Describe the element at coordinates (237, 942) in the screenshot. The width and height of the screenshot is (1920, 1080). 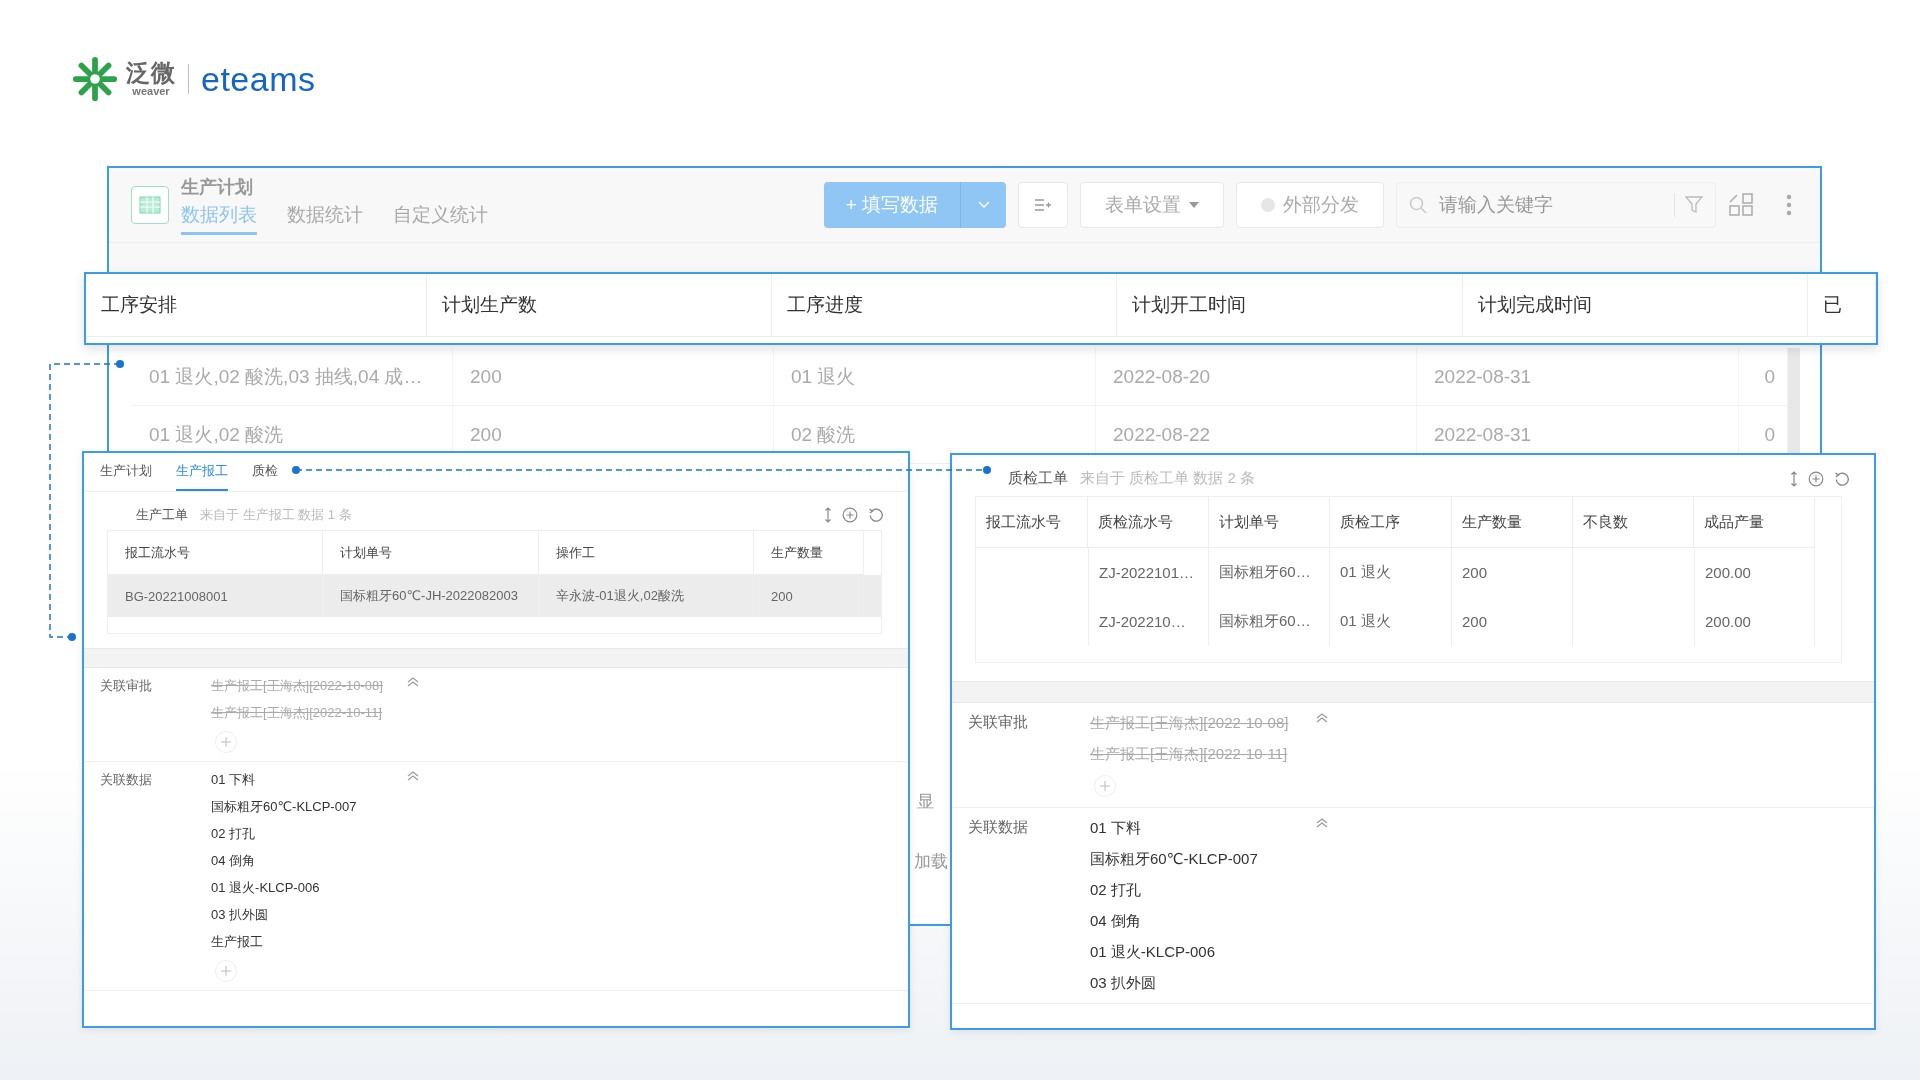
I see `related-item: 生产报工` at that location.